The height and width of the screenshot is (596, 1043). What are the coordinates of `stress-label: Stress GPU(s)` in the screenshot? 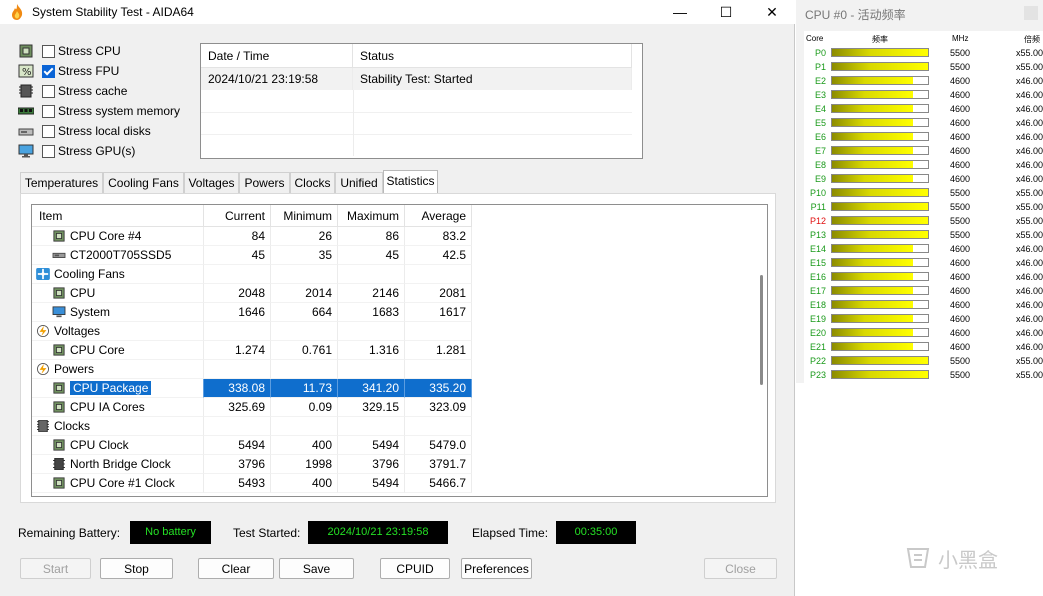 It's located at (97, 151).